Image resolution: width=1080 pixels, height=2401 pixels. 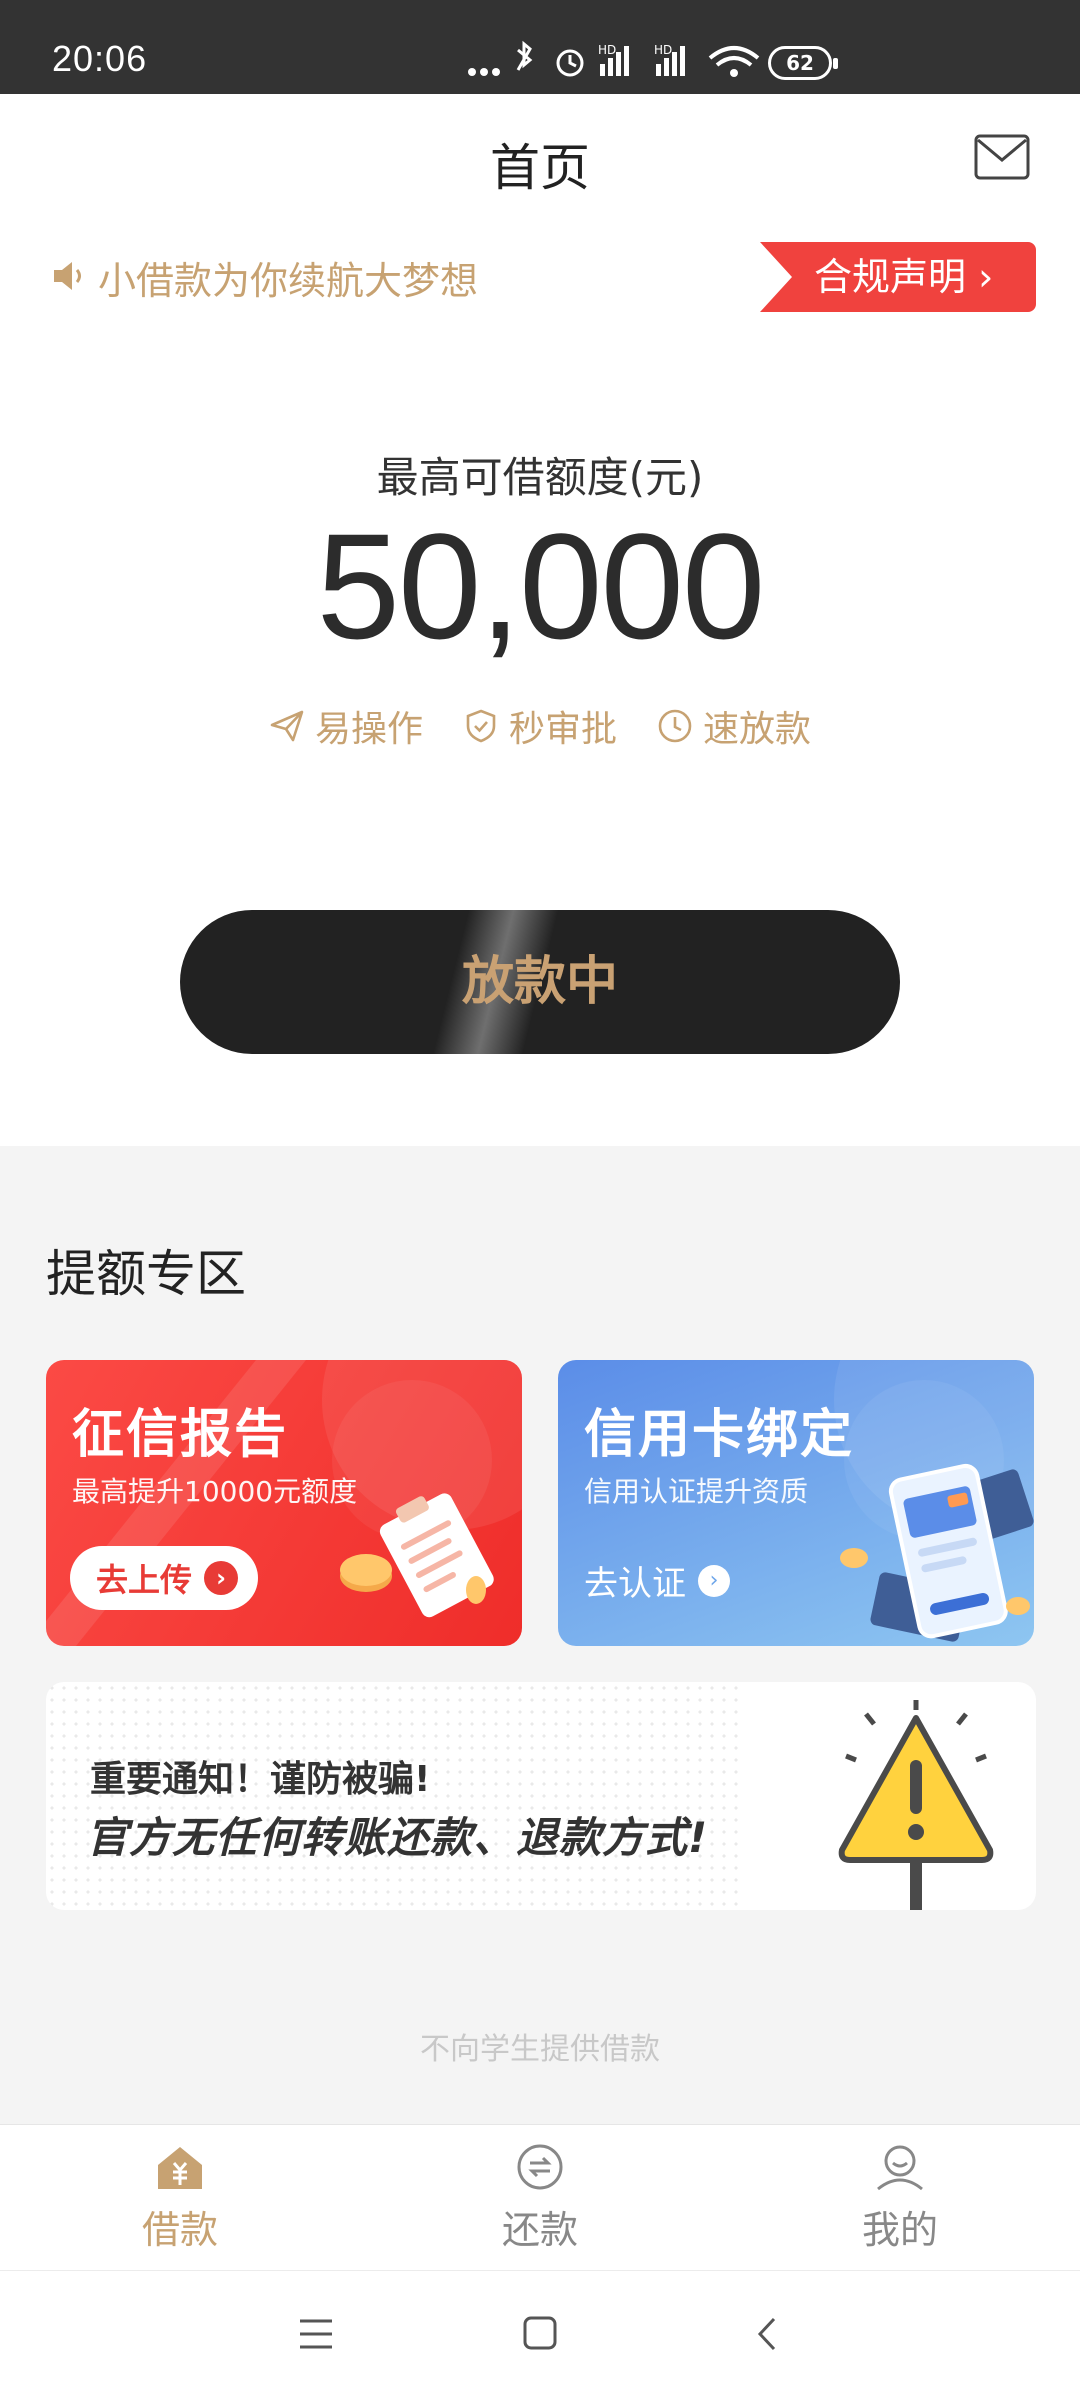 I want to click on upload-button: 去上传 ›, so click(x=164, y=1578).